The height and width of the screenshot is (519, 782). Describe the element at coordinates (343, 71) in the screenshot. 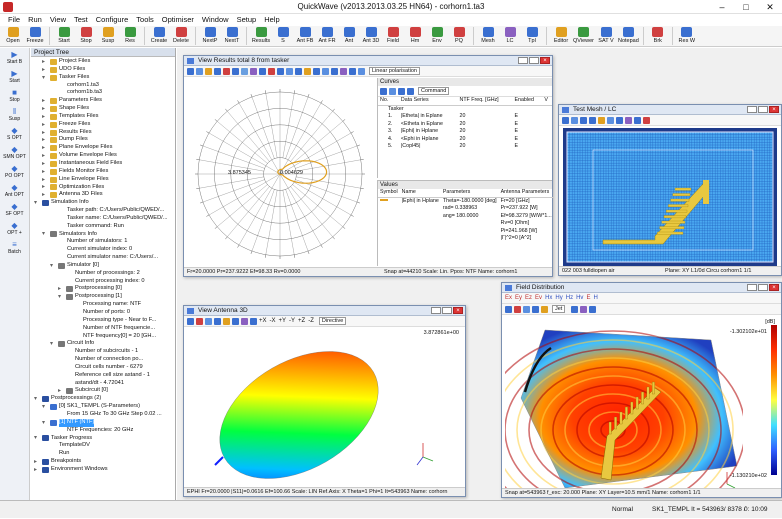

I see `db-icon` at that location.